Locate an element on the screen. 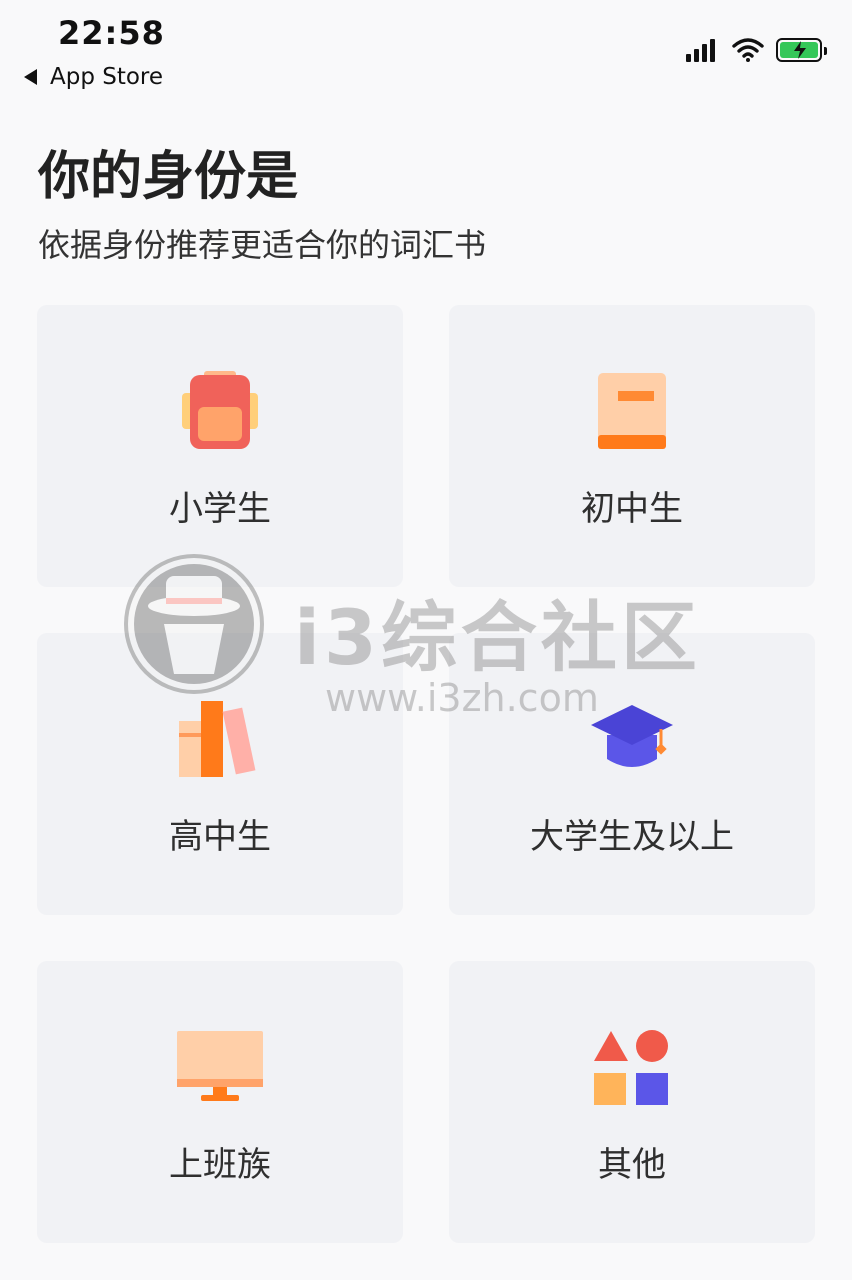  status-time: 22:58 is located at coordinates (111, 33).